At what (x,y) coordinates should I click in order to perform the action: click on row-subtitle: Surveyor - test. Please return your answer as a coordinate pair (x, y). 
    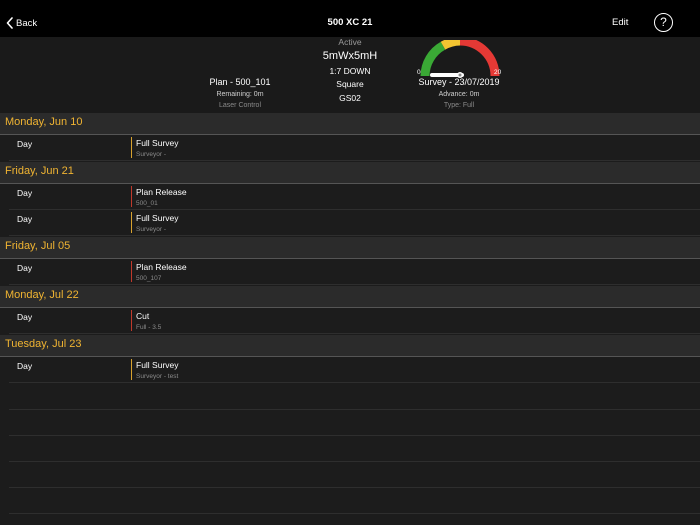
    Looking at the image, I should click on (157, 376).